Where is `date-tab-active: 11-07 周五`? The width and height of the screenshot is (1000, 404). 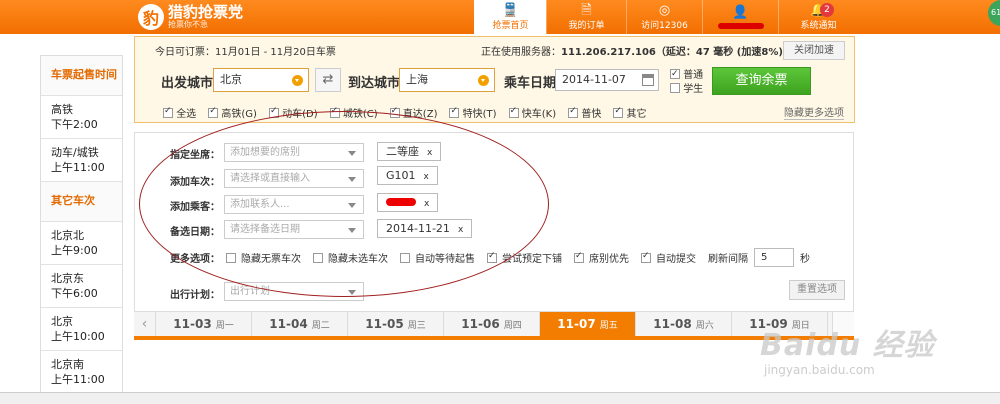 date-tab-active: 11-07 周五 is located at coordinates (588, 324).